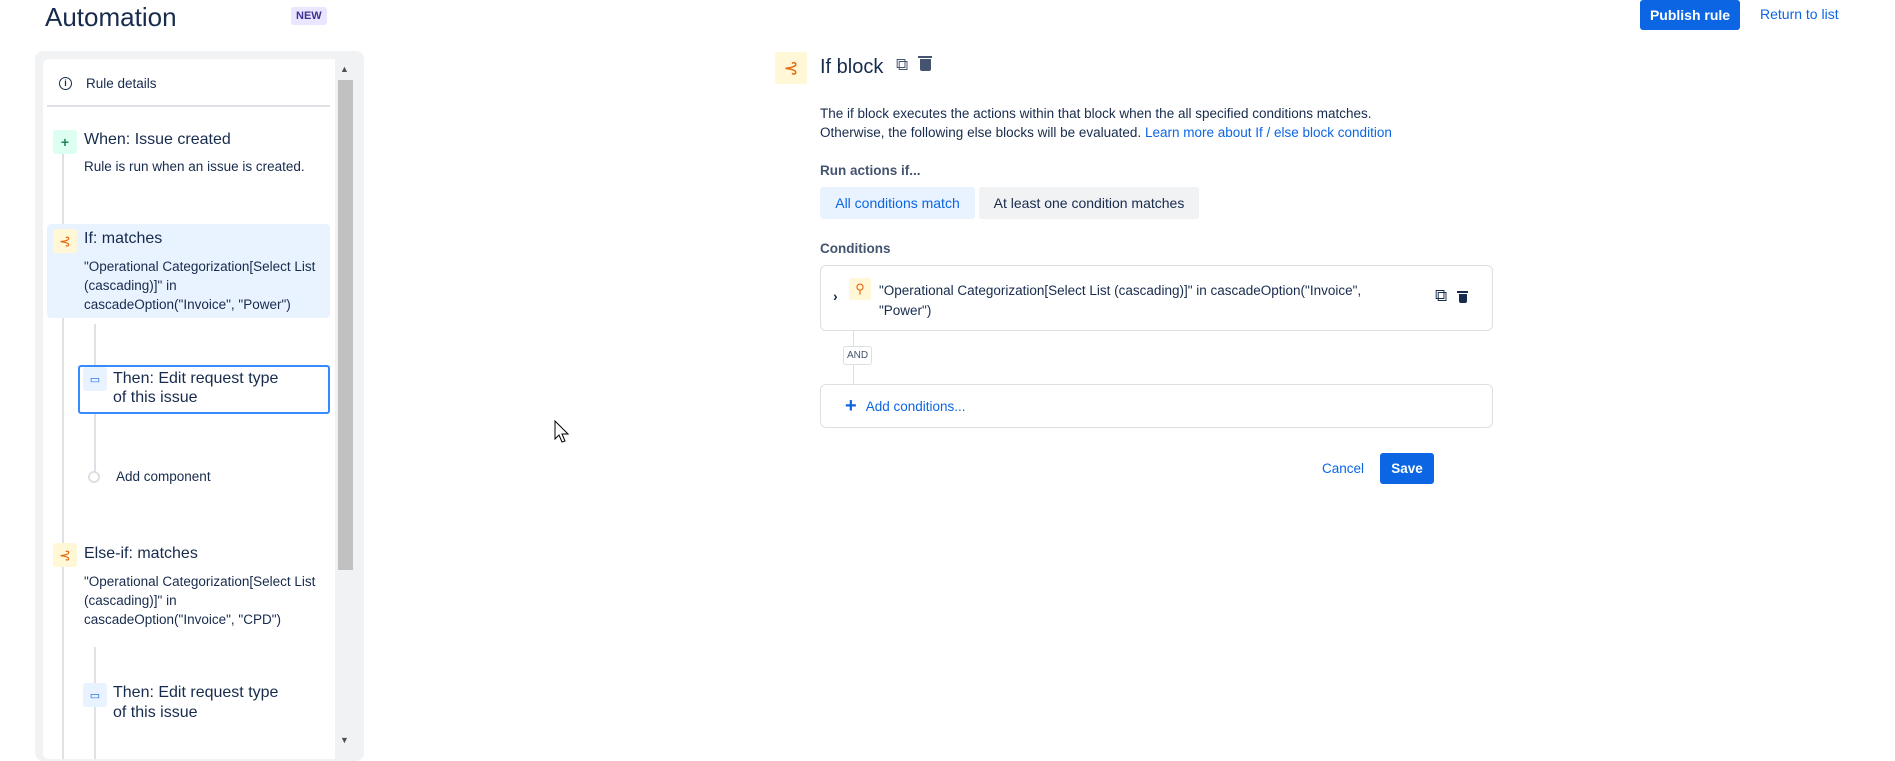  What do you see at coordinates (121, 83) in the screenshot?
I see `rule-details-label: Rule details` at bounding box center [121, 83].